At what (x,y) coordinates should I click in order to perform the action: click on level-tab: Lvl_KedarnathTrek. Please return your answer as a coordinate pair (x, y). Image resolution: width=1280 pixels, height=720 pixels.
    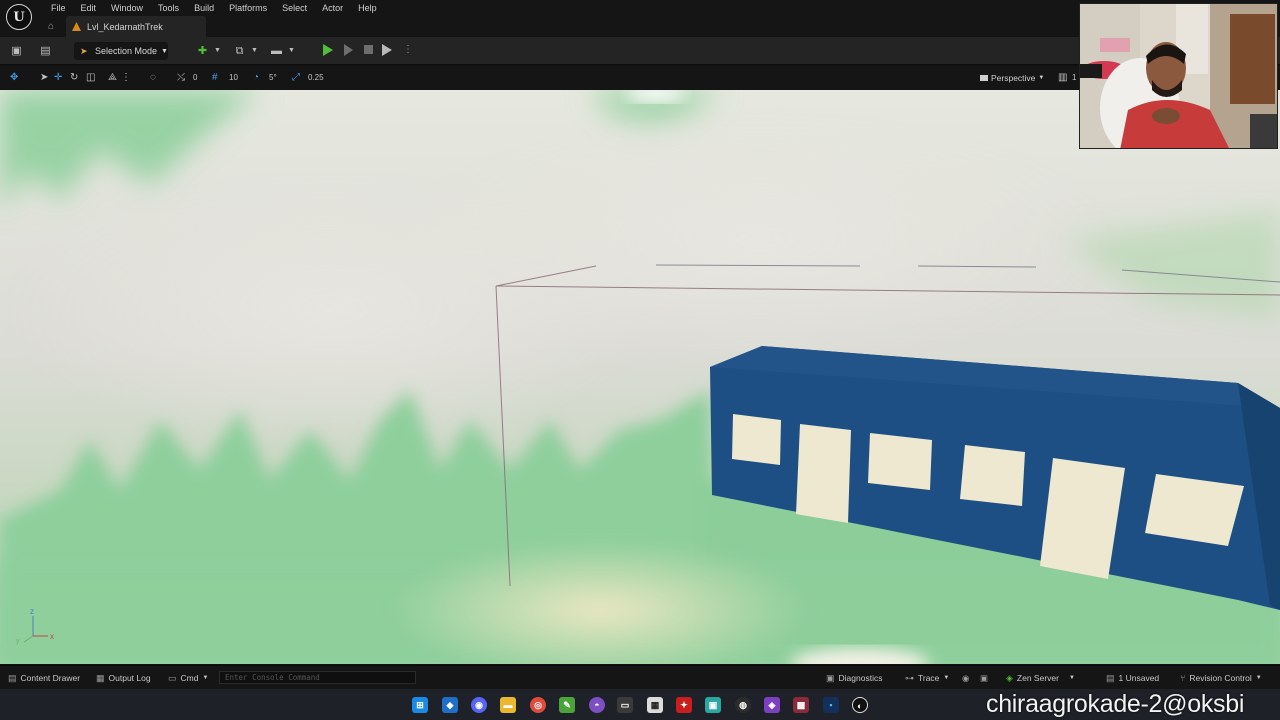
    Looking at the image, I should click on (136, 26).